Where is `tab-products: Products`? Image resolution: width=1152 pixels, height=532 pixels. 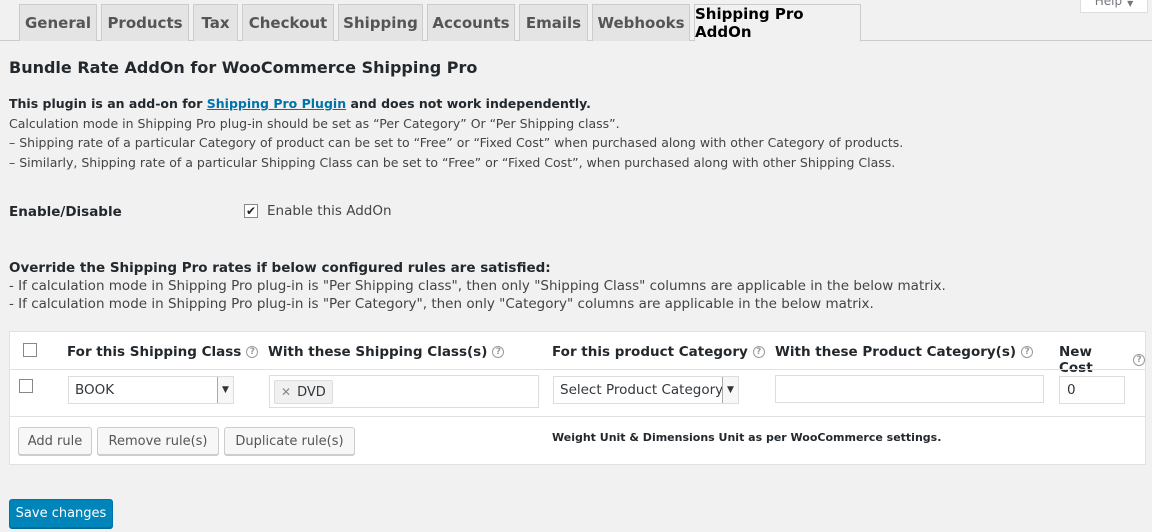
tab-products: Products is located at coordinates (145, 22).